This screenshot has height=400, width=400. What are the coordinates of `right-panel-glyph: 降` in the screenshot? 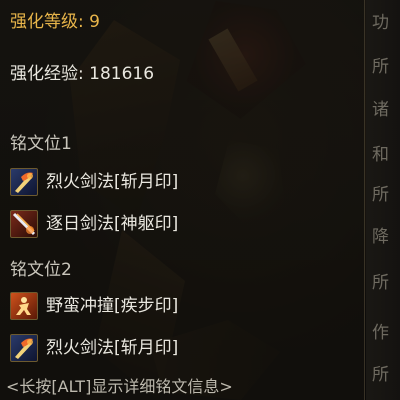 It's located at (380, 237).